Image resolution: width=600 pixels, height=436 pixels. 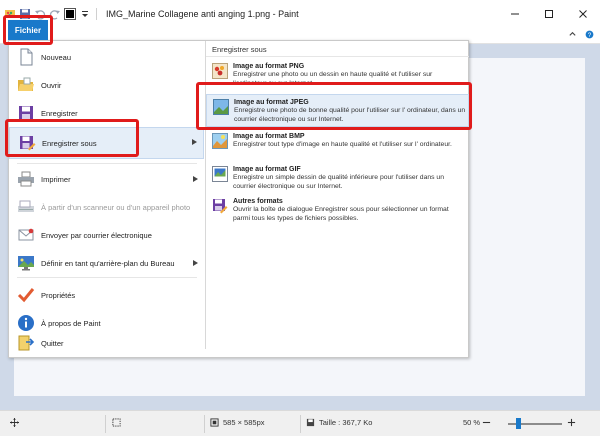 What do you see at coordinates (572, 34) in the screenshot?
I see `collapse-ribbon-icon` at bounding box center [572, 34].